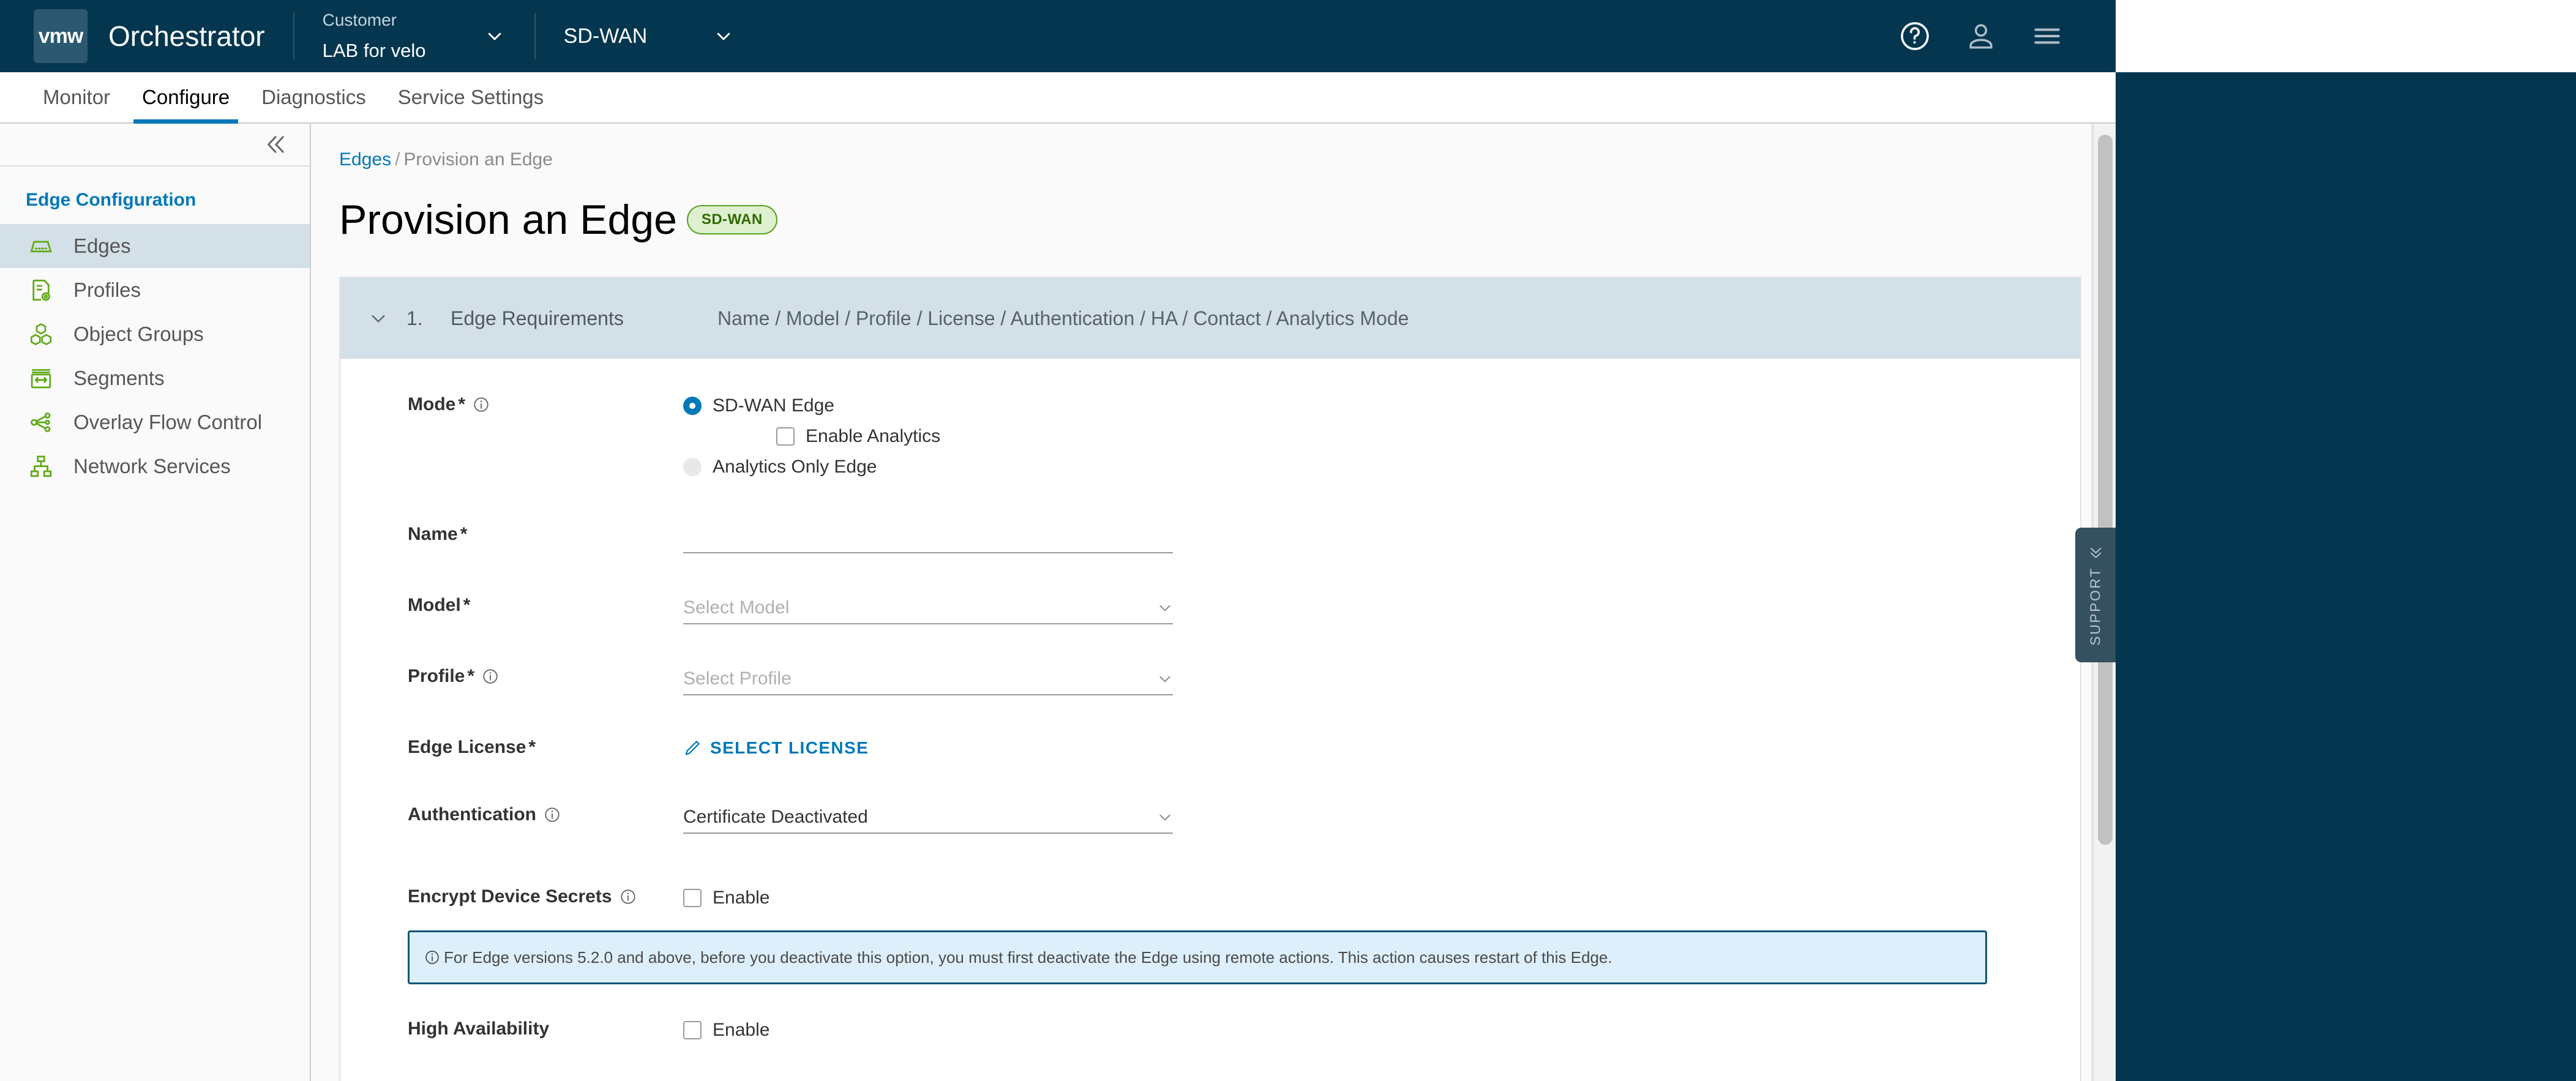 The width and height of the screenshot is (2576, 1081). I want to click on vertical-scrollbar-thumb, so click(2106, 490).